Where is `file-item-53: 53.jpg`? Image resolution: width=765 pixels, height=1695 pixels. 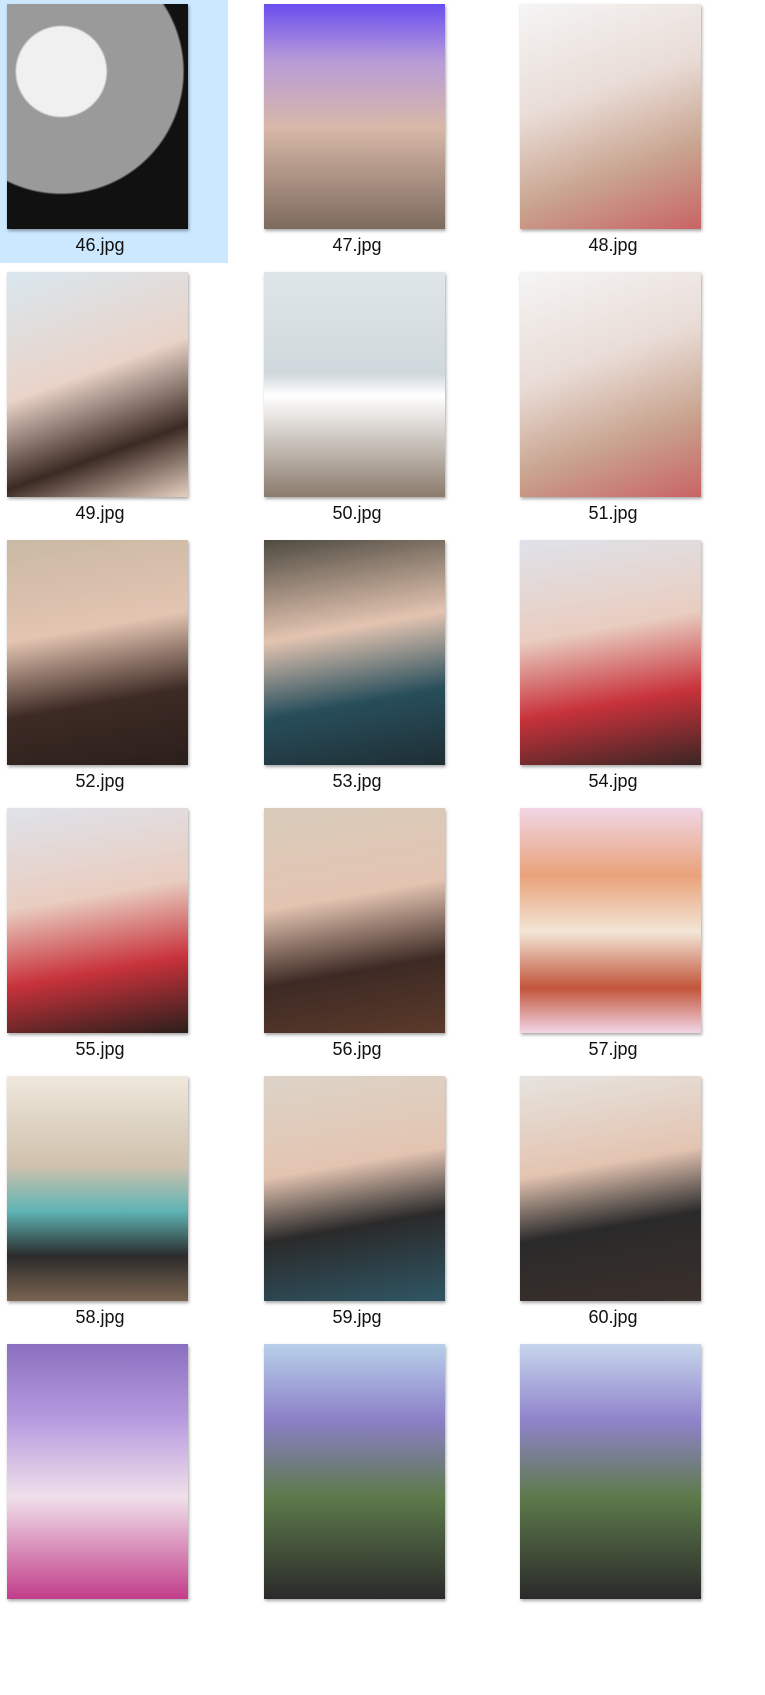
file-item-53: 53.jpg is located at coordinates (371, 667).